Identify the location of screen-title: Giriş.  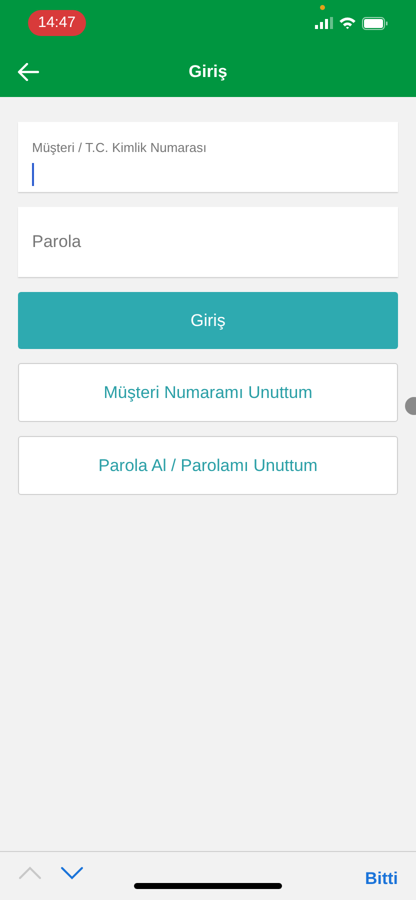
(208, 71).